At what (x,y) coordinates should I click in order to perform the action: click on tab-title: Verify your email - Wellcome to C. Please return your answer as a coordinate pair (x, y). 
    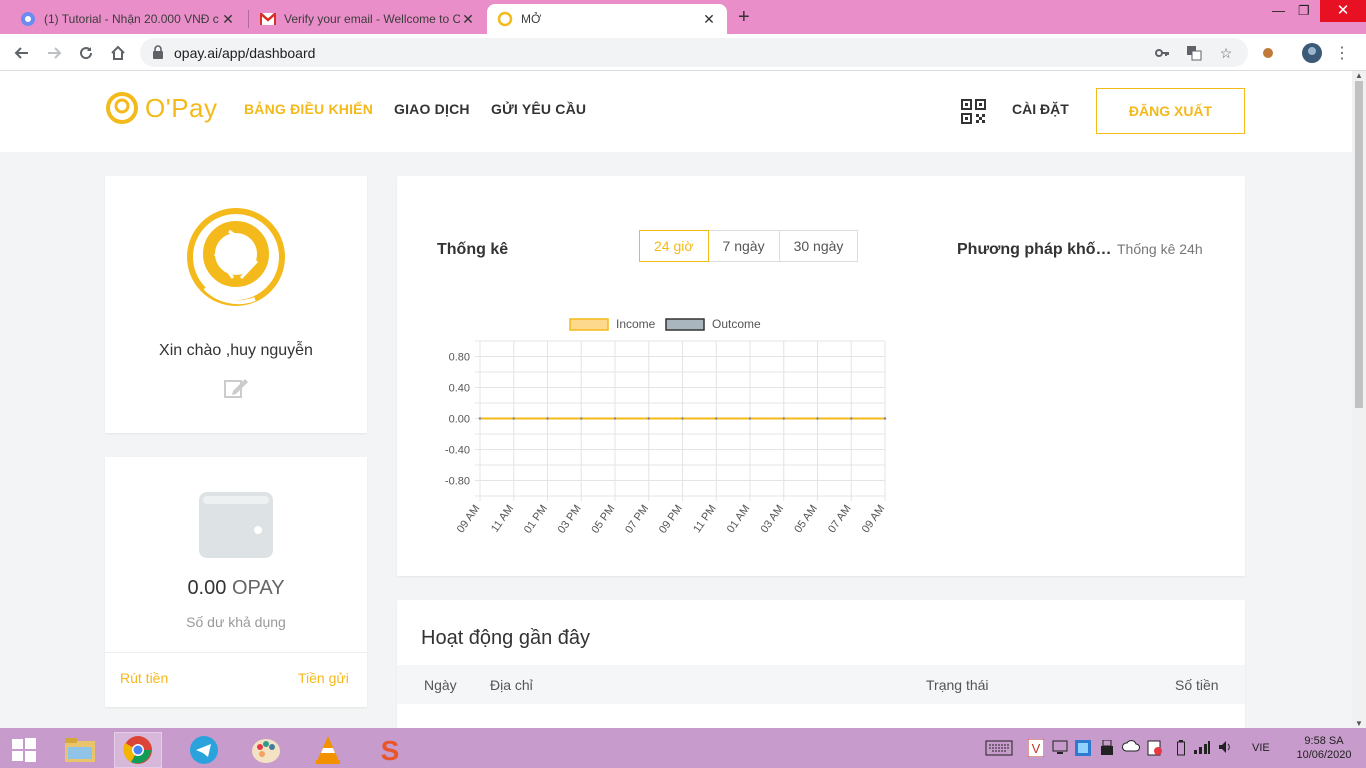
    Looking at the image, I should click on (372, 19).